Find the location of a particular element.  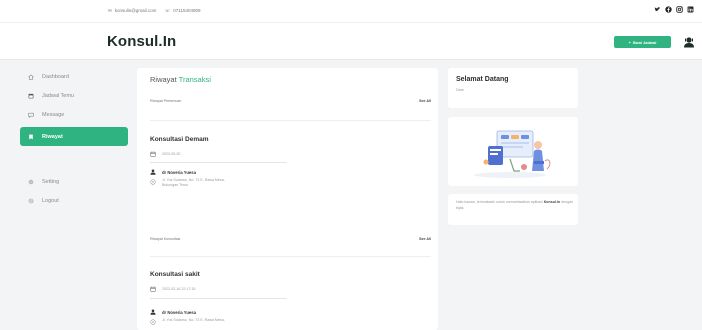

buat-jadwal-label: Buat Jadwal is located at coordinates (645, 42).